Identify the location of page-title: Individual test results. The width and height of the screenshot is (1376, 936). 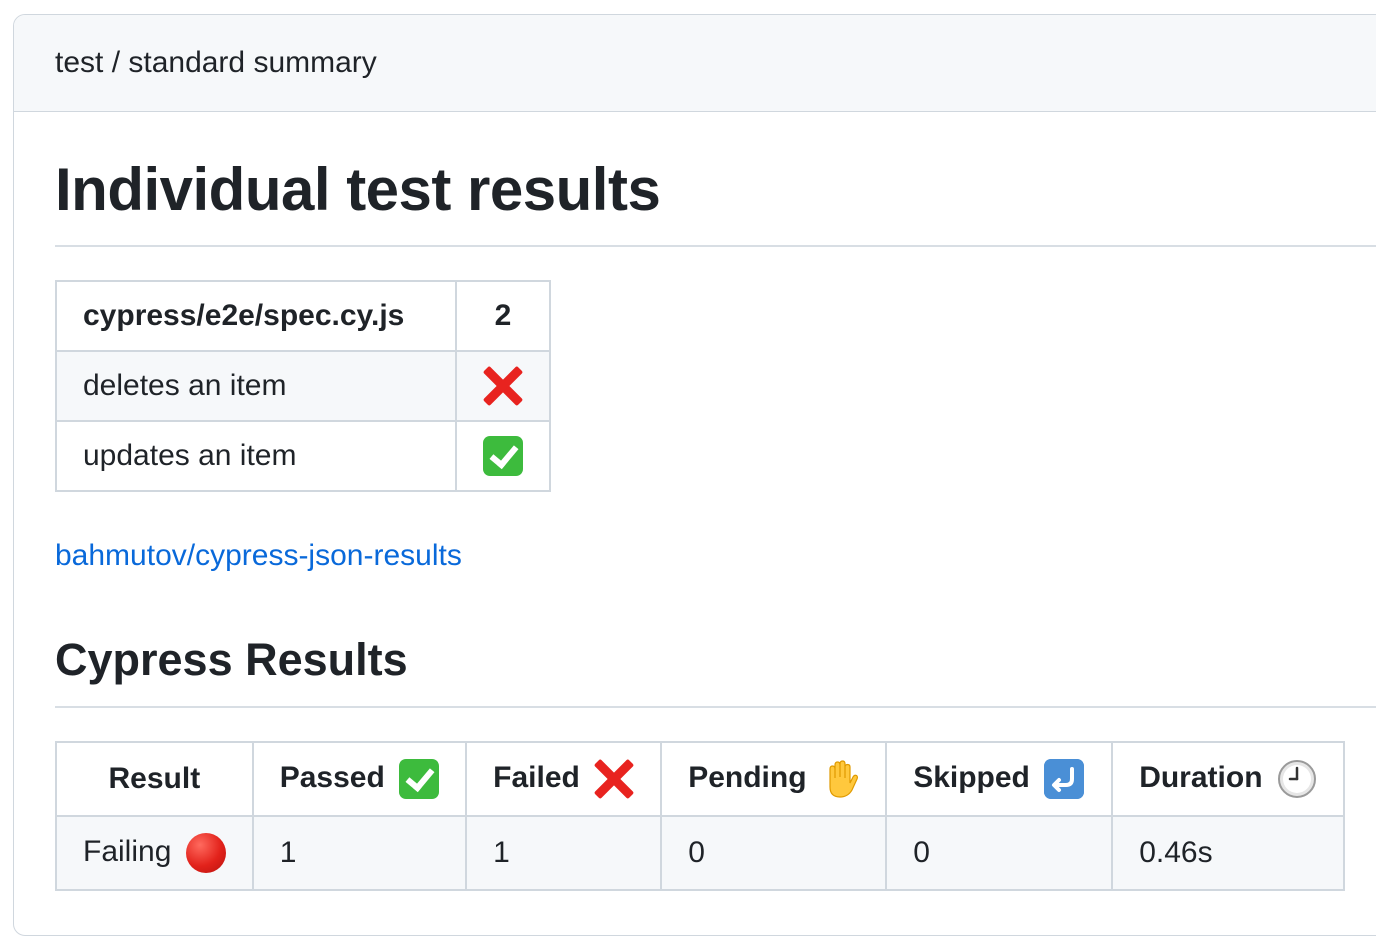
(358, 189).